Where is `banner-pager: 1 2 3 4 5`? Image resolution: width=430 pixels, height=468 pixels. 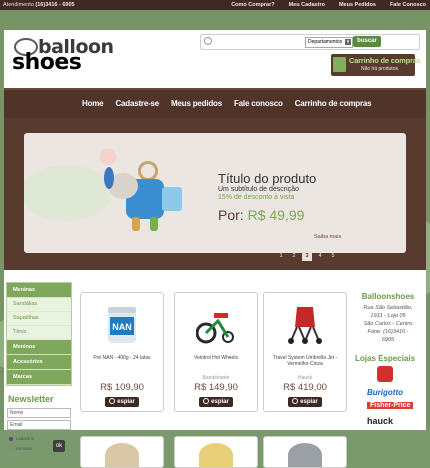 banner-pager: 1 2 3 4 5 is located at coordinates (307, 256).